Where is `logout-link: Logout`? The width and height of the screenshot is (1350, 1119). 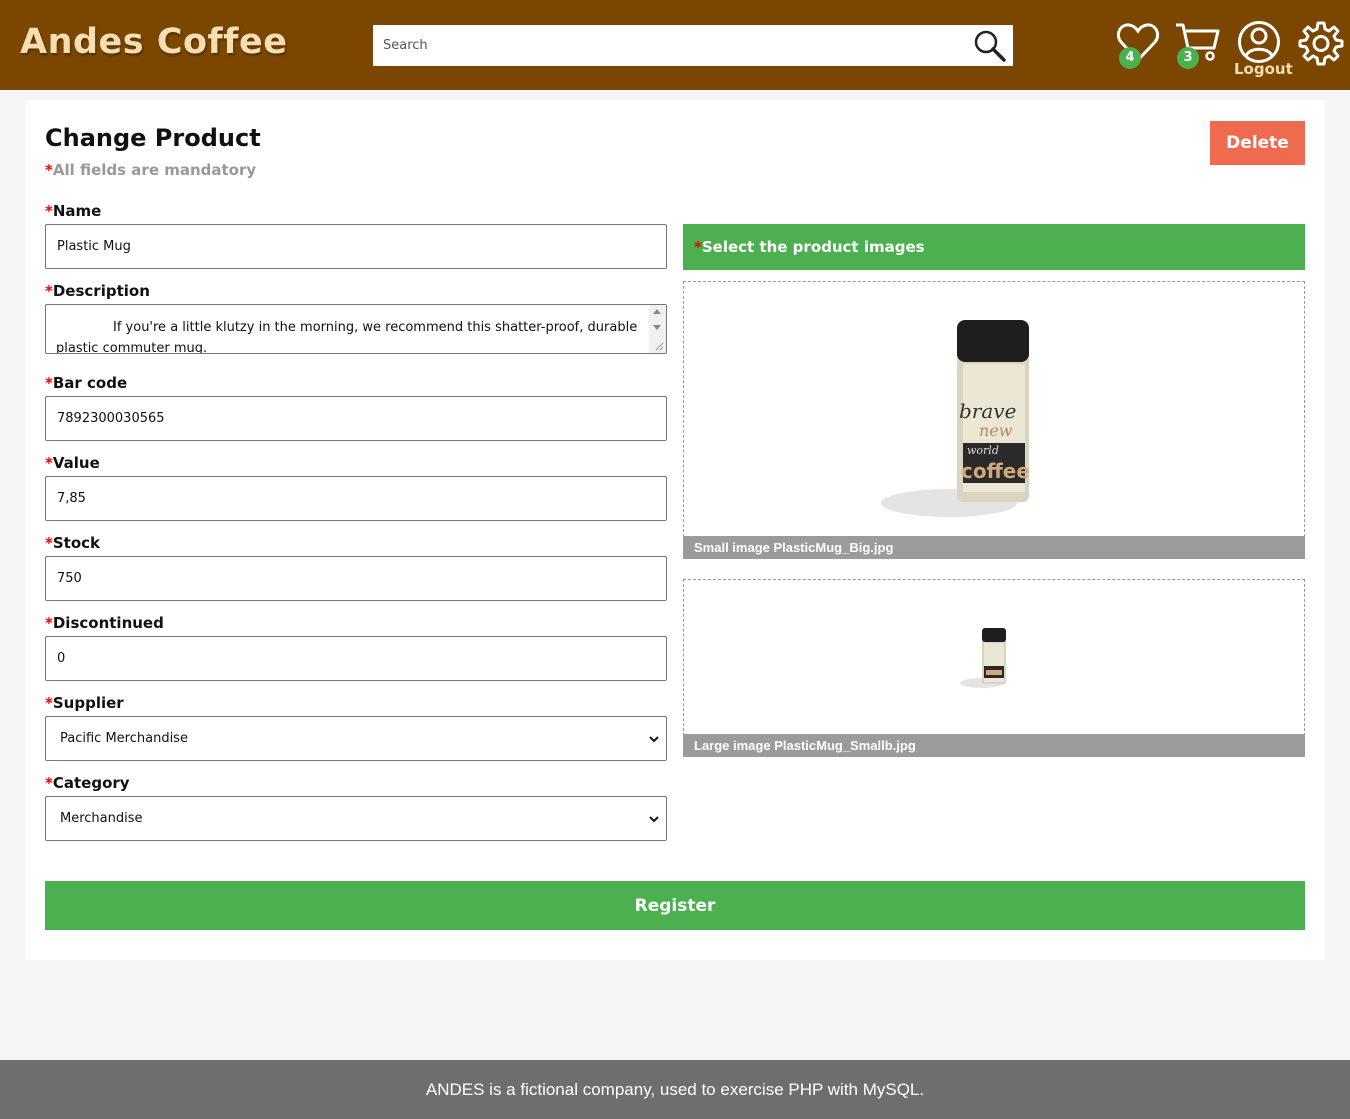 logout-link: Logout is located at coordinates (1263, 69).